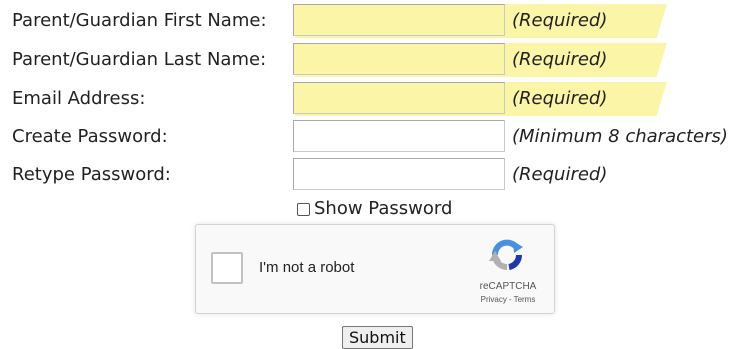 The height and width of the screenshot is (349, 741). Describe the element at coordinates (620, 136) in the screenshot. I see `create-password-hint: (Minimum 8 characters)` at that location.